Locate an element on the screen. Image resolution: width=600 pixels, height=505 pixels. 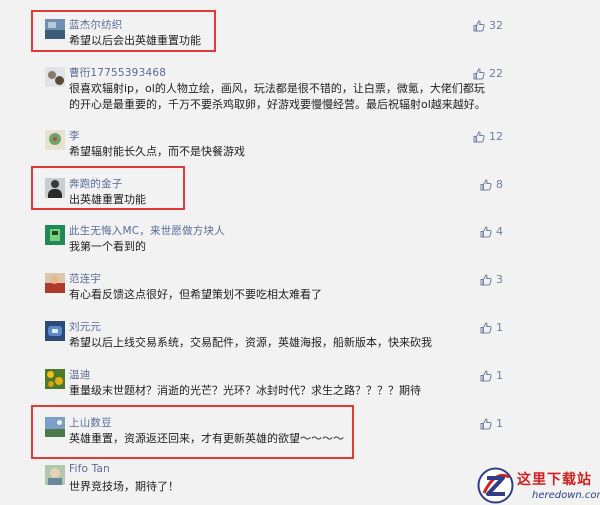
like-button: 8 is located at coordinates (491, 184).